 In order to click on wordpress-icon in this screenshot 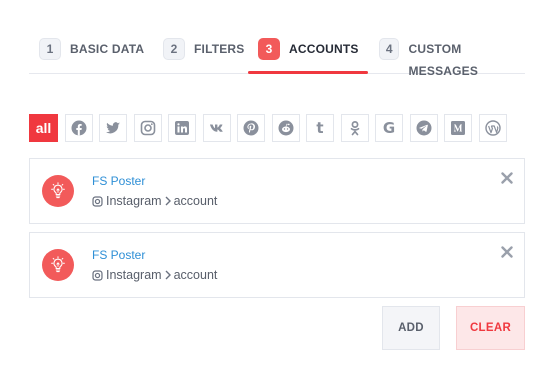, I will do `click(492, 128)`.